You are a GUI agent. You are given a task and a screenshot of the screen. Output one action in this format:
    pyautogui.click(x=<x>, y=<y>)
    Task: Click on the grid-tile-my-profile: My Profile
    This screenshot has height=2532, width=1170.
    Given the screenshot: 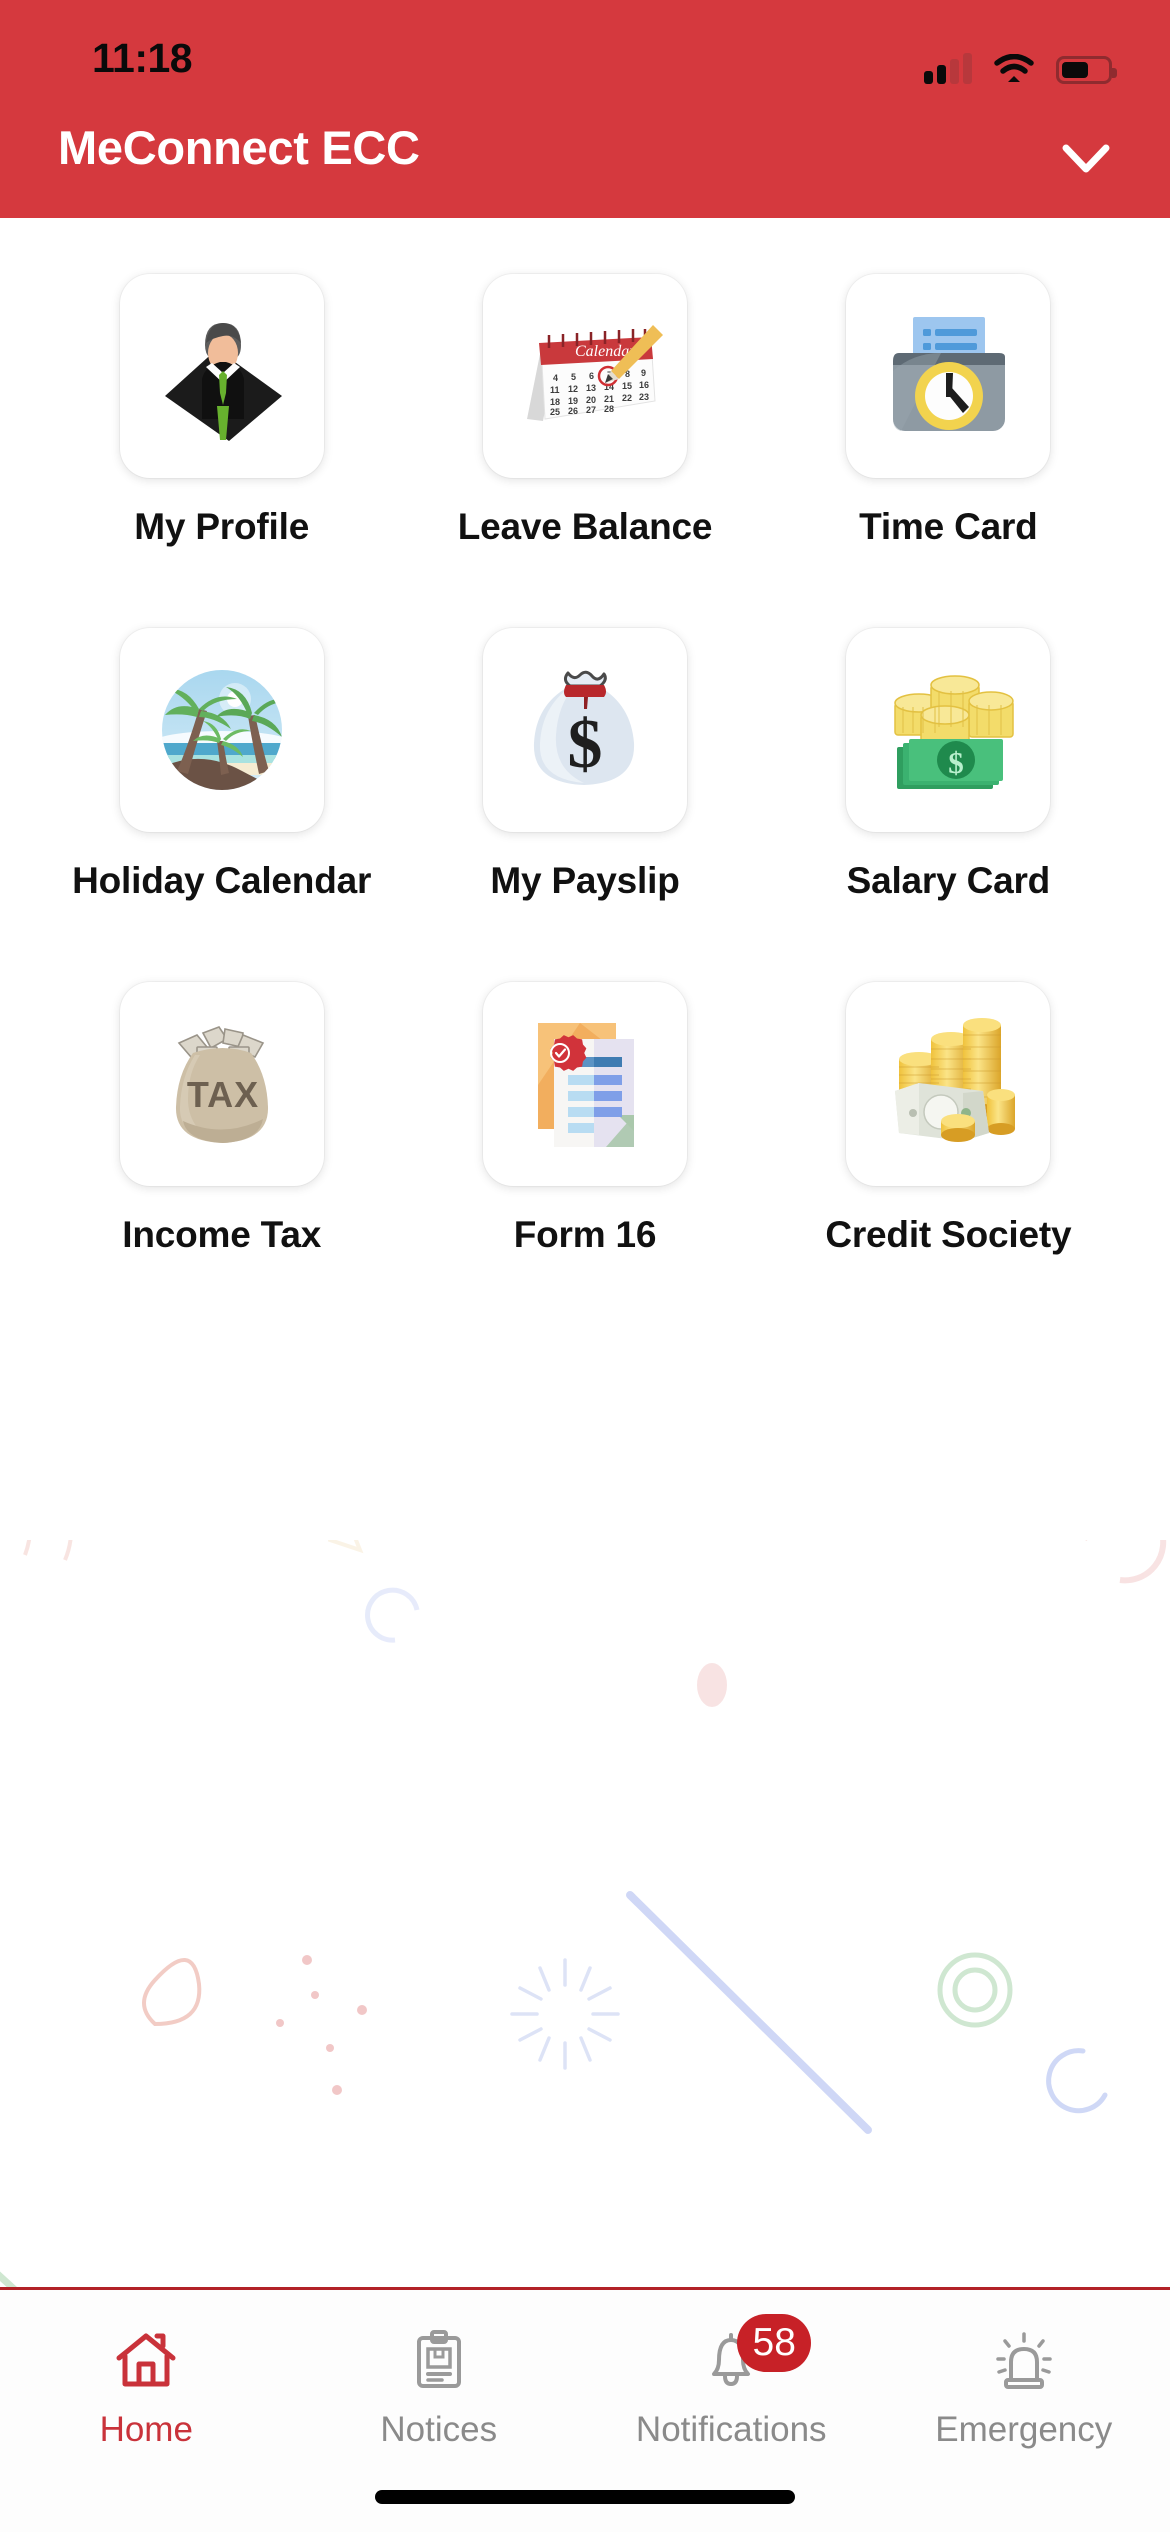 What is the action you would take?
    pyautogui.click(x=221, y=411)
    